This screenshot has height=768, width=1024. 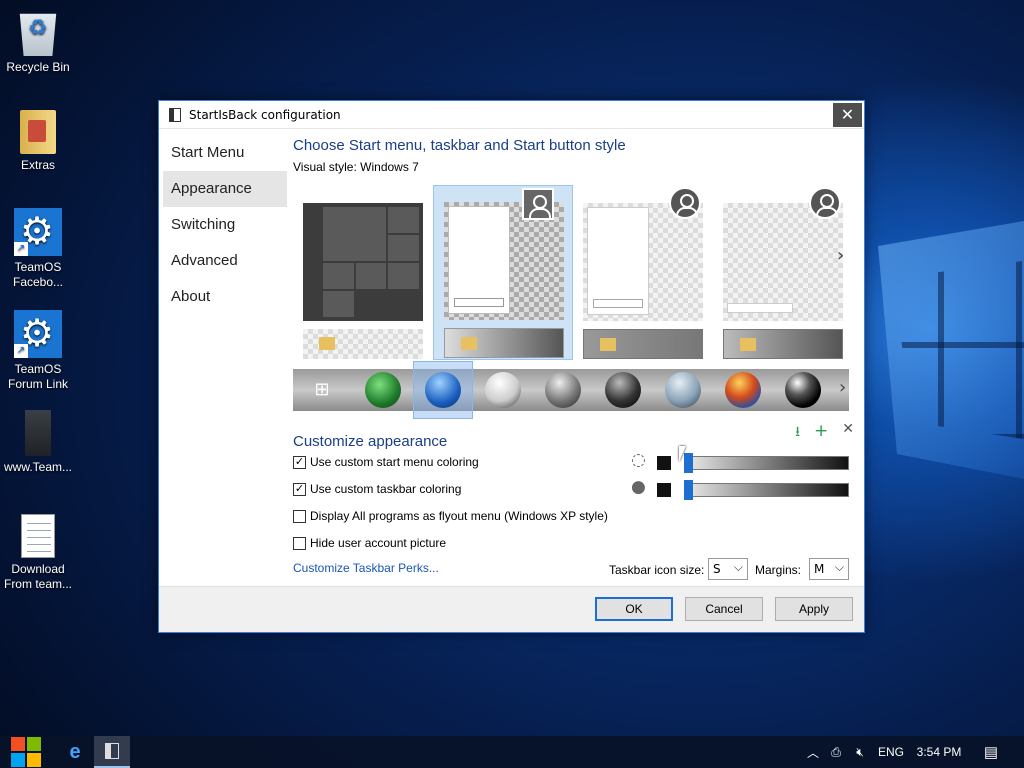 What do you see at coordinates (225, 297) in the screenshot?
I see `nav-item-about: About` at bounding box center [225, 297].